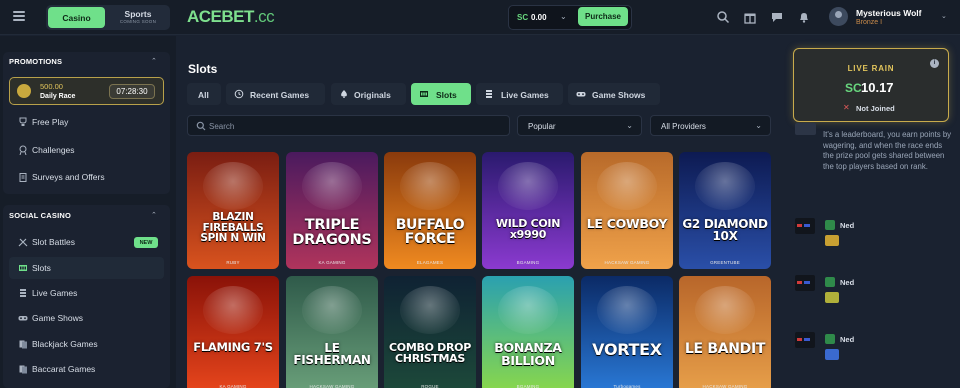 The height and width of the screenshot is (388, 960). What do you see at coordinates (220, 16) in the screenshot?
I see `logo-main: ACEBET` at bounding box center [220, 16].